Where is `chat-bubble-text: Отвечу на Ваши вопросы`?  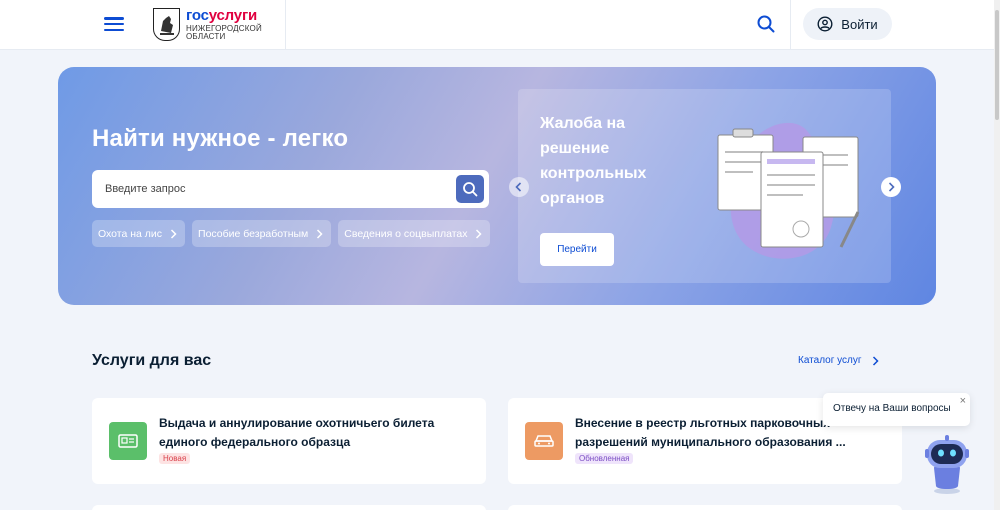
chat-bubble-text: Отвечу на Ваши вопросы is located at coordinates (892, 408).